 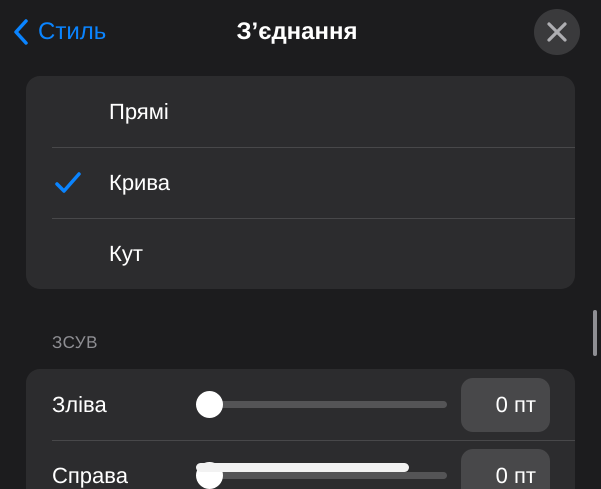 What do you see at coordinates (90, 475) in the screenshot?
I see `slider-label: Справа` at bounding box center [90, 475].